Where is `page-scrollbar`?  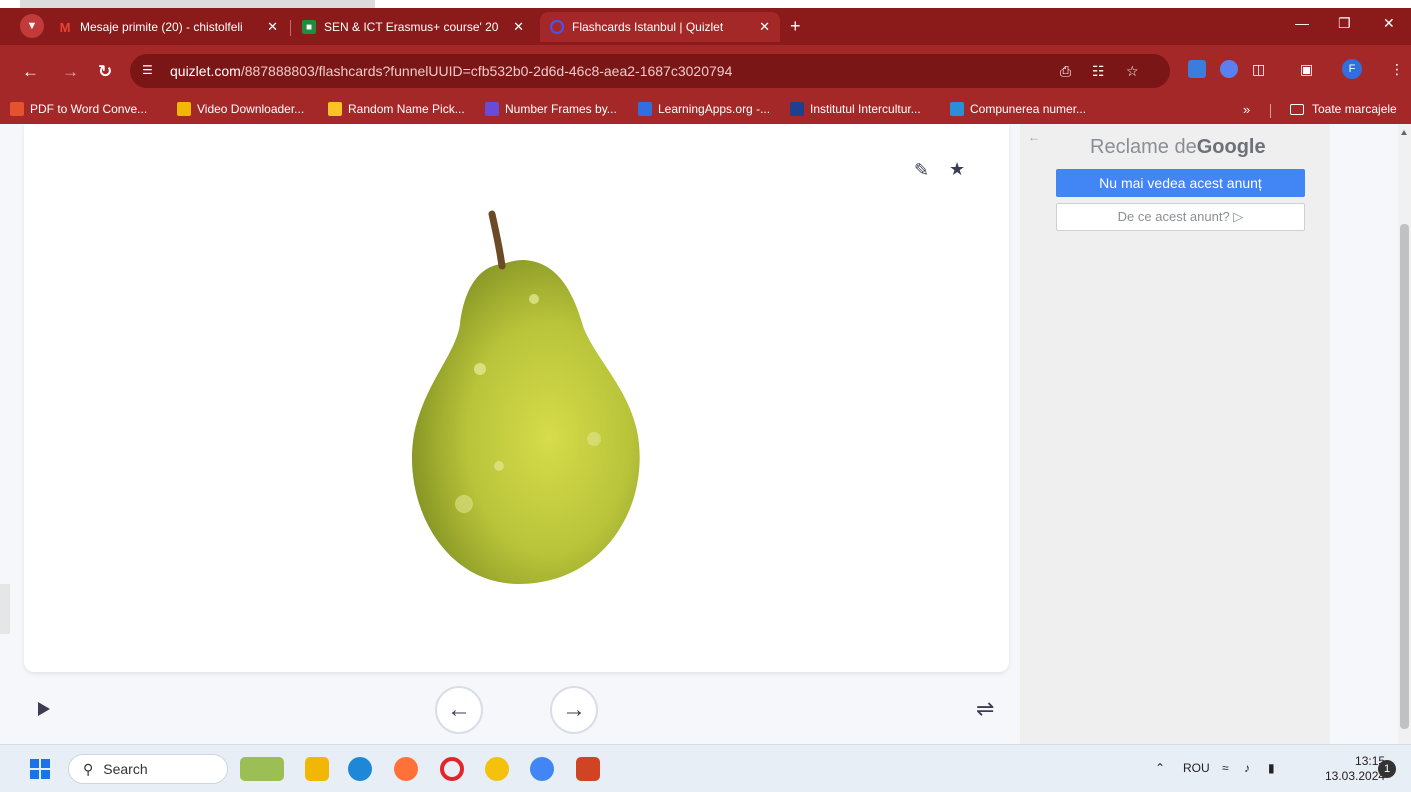
page-scrollbar is located at coordinates (1404, 434).